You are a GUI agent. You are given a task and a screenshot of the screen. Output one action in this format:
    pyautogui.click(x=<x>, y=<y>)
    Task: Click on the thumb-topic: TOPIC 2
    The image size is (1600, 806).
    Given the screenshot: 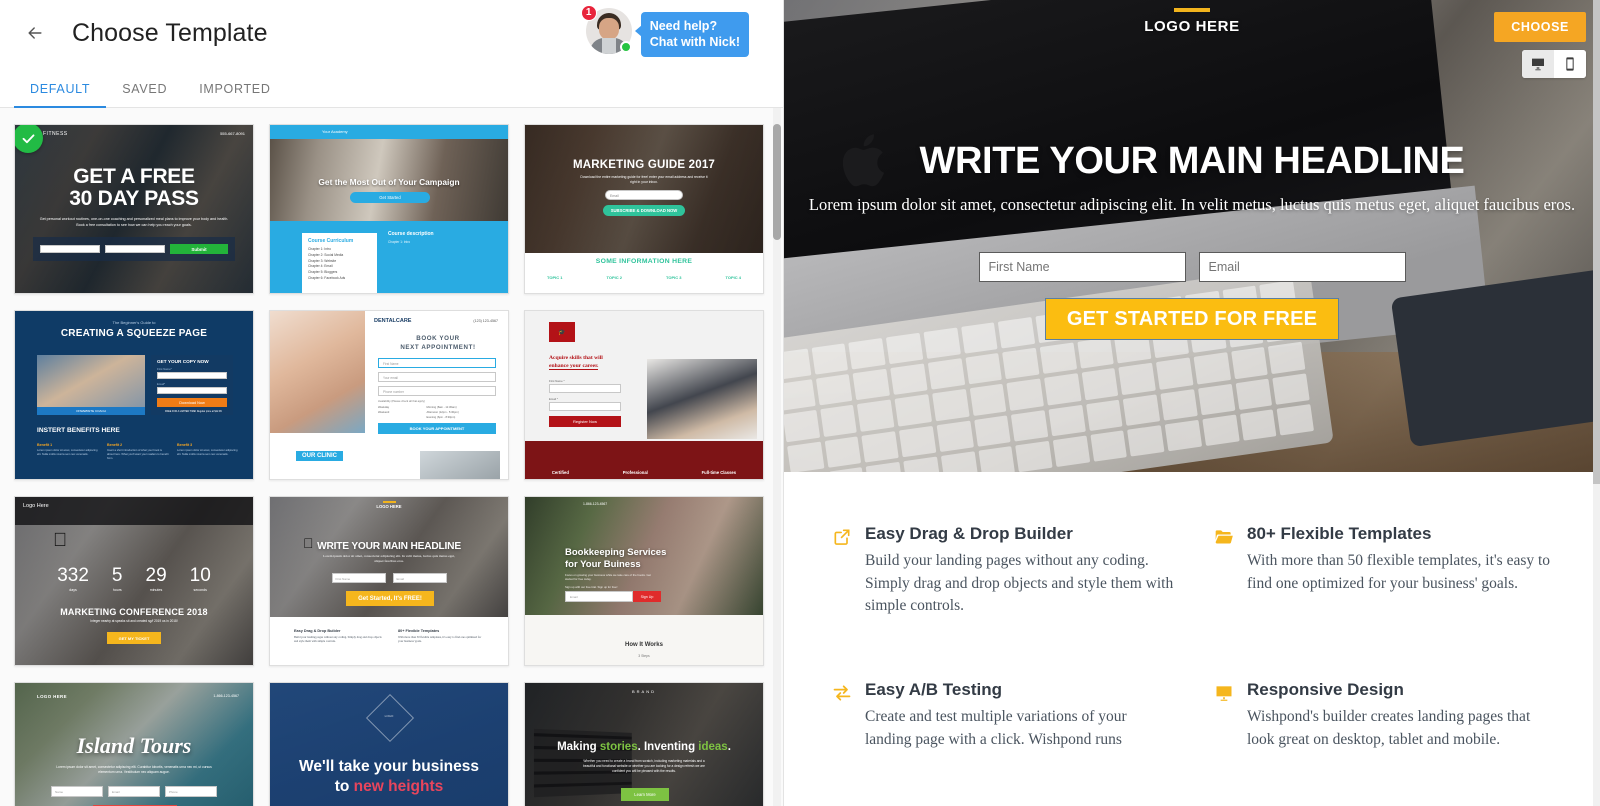 What is the action you would take?
    pyautogui.click(x=614, y=277)
    